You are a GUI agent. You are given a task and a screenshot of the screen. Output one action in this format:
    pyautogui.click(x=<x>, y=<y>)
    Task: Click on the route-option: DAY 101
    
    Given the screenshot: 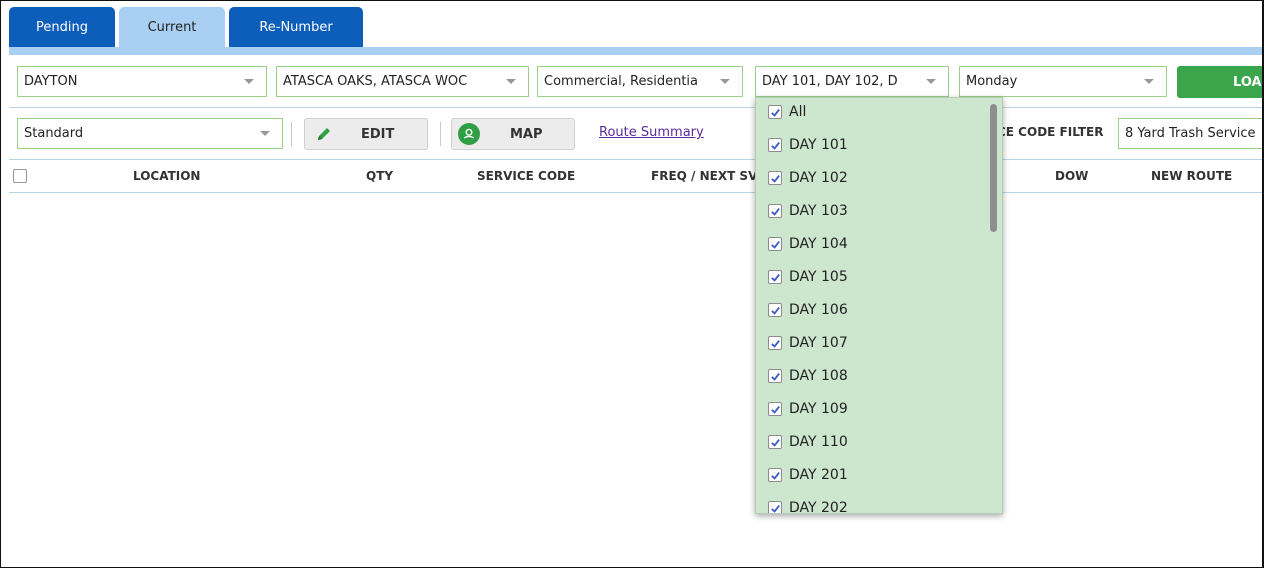 What is the action you would take?
    pyautogui.click(x=808, y=145)
    